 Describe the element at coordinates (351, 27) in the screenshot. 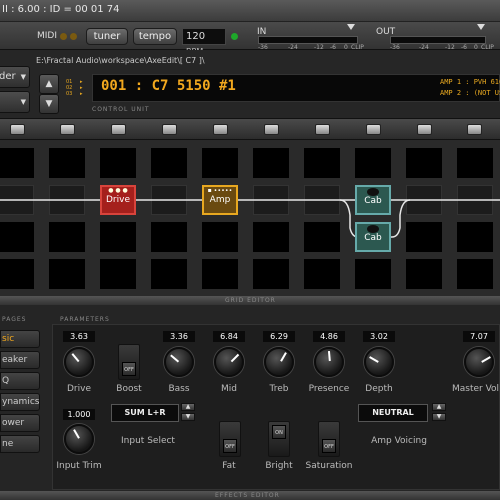

I see `input-clip-marker` at that location.